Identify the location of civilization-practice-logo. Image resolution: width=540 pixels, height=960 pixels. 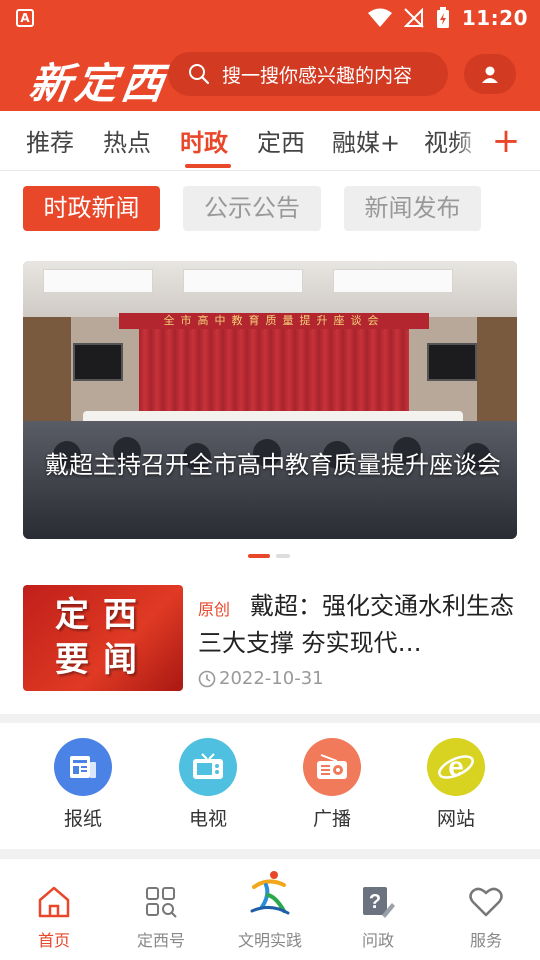
(270, 893).